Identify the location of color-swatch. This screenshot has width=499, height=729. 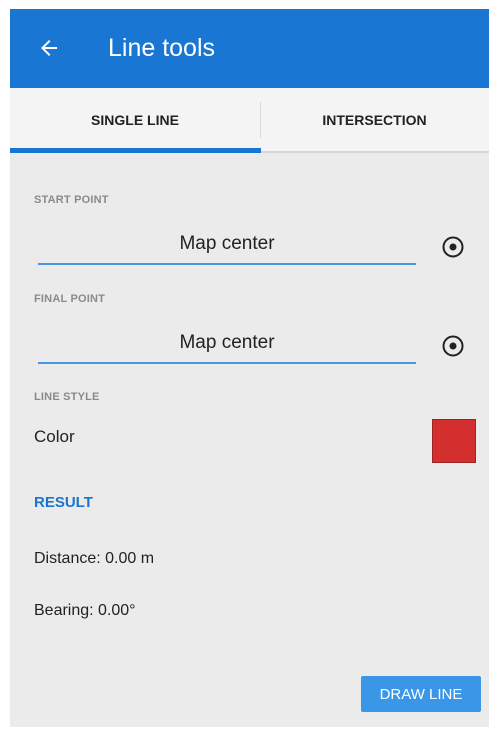
(454, 441).